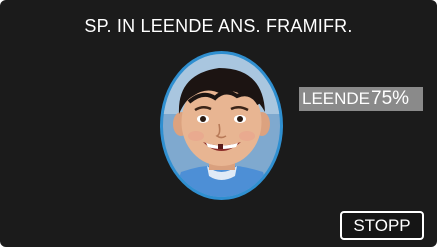 The image size is (437, 251). I want to click on learning-progress-indicator: LEENDE 75%, so click(361, 99).